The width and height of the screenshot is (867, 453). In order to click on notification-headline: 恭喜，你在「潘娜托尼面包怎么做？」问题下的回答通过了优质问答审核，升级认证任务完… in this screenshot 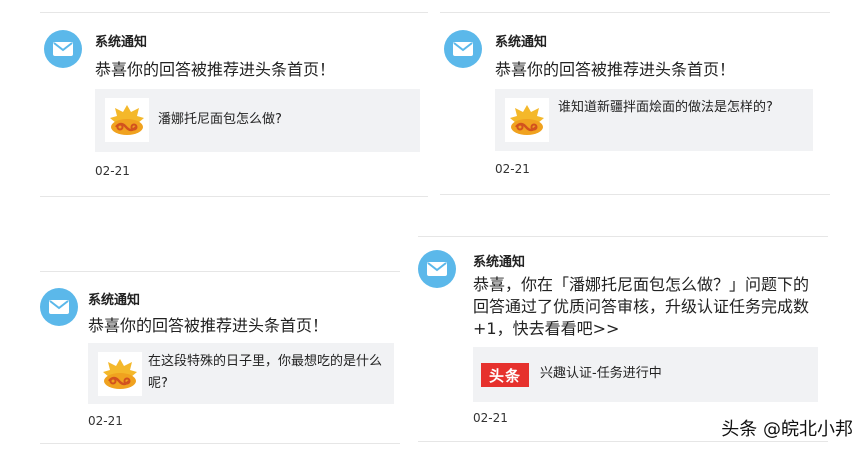, I will do `click(641, 306)`.